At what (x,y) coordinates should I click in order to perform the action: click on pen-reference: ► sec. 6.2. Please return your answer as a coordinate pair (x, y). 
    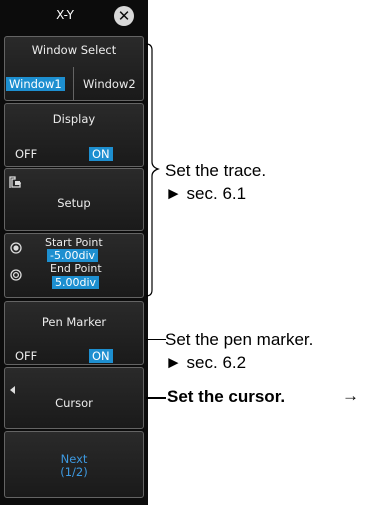
    Looking at the image, I should click on (206, 362).